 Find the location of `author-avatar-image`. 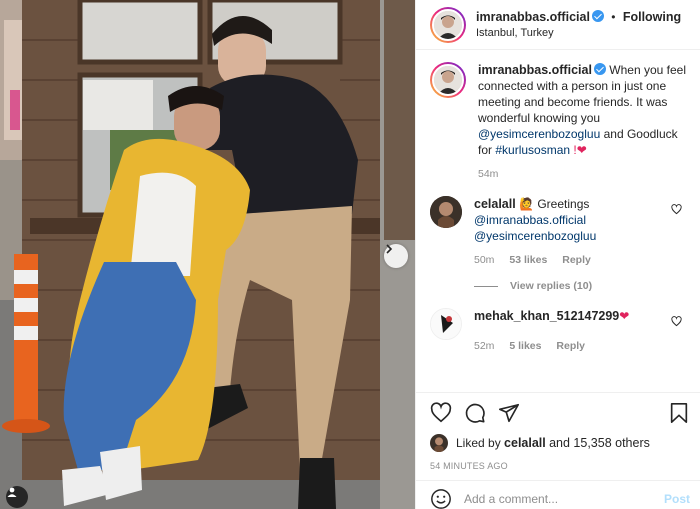

author-avatar-image is located at coordinates (448, 24).